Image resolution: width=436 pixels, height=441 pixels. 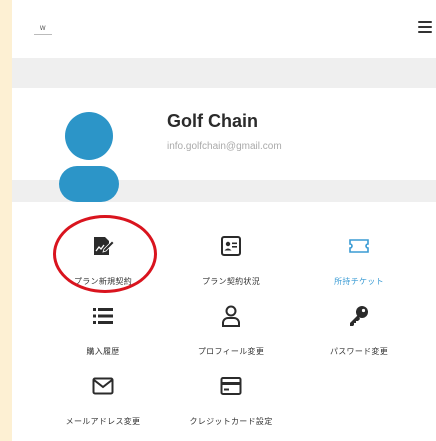 What do you see at coordinates (359, 351) in the screenshot?
I see `menu-item-label: パスワード変更` at bounding box center [359, 351].